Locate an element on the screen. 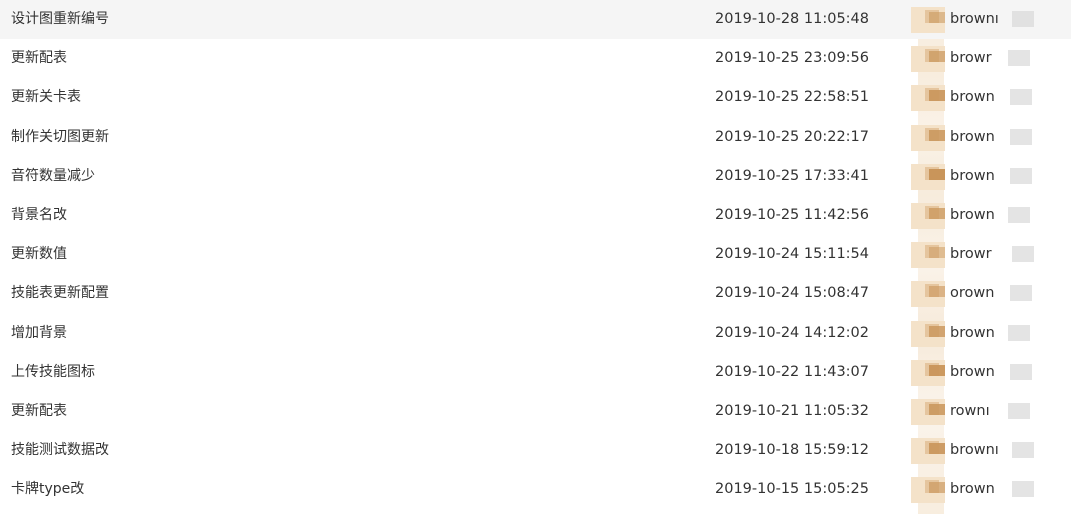 This screenshot has width=1071, height=514. commit-date: 2019-10-28 11:05:48 is located at coordinates (792, 19).